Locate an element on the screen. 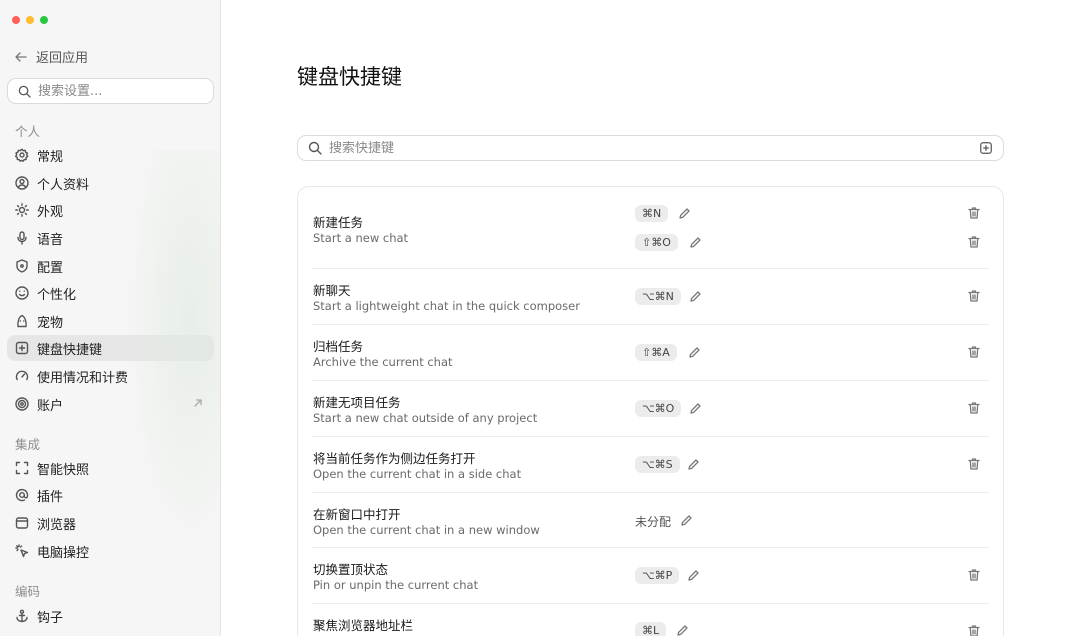 This screenshot has height=636, width=1080. shortcut-key: ⌘N is located at coordinates (652, 213).